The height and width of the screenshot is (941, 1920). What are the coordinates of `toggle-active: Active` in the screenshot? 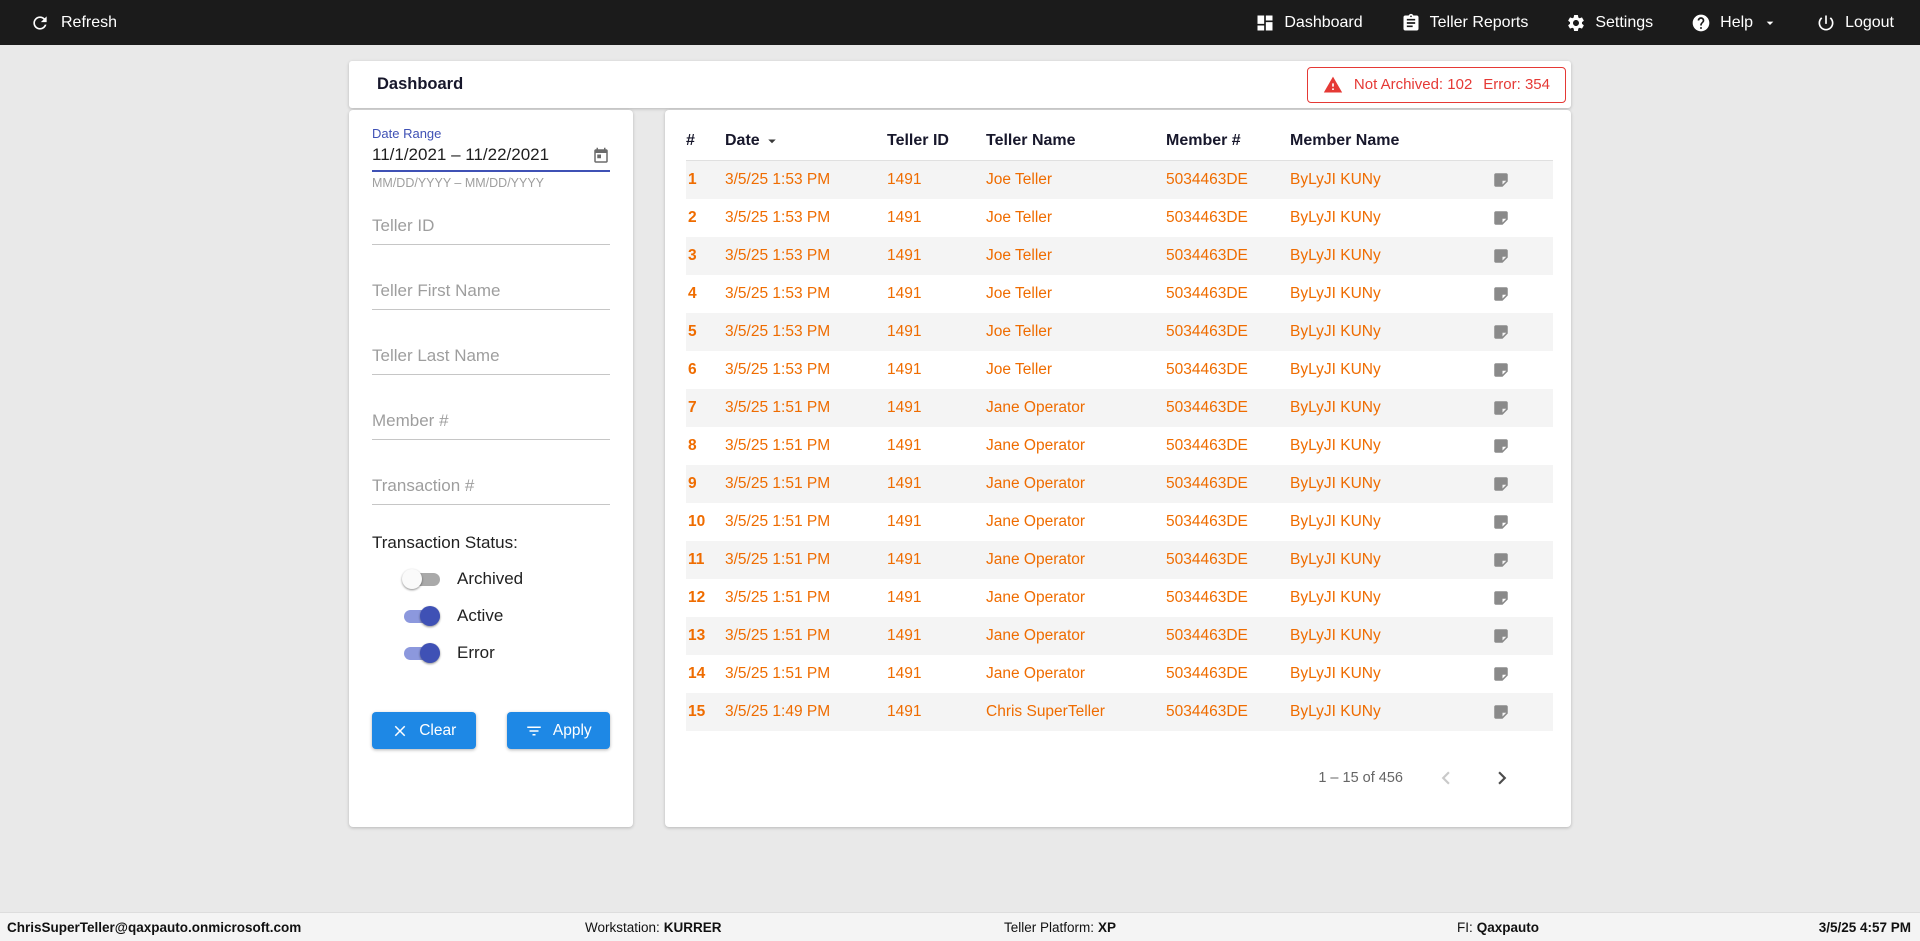 It's located at (506, 616).